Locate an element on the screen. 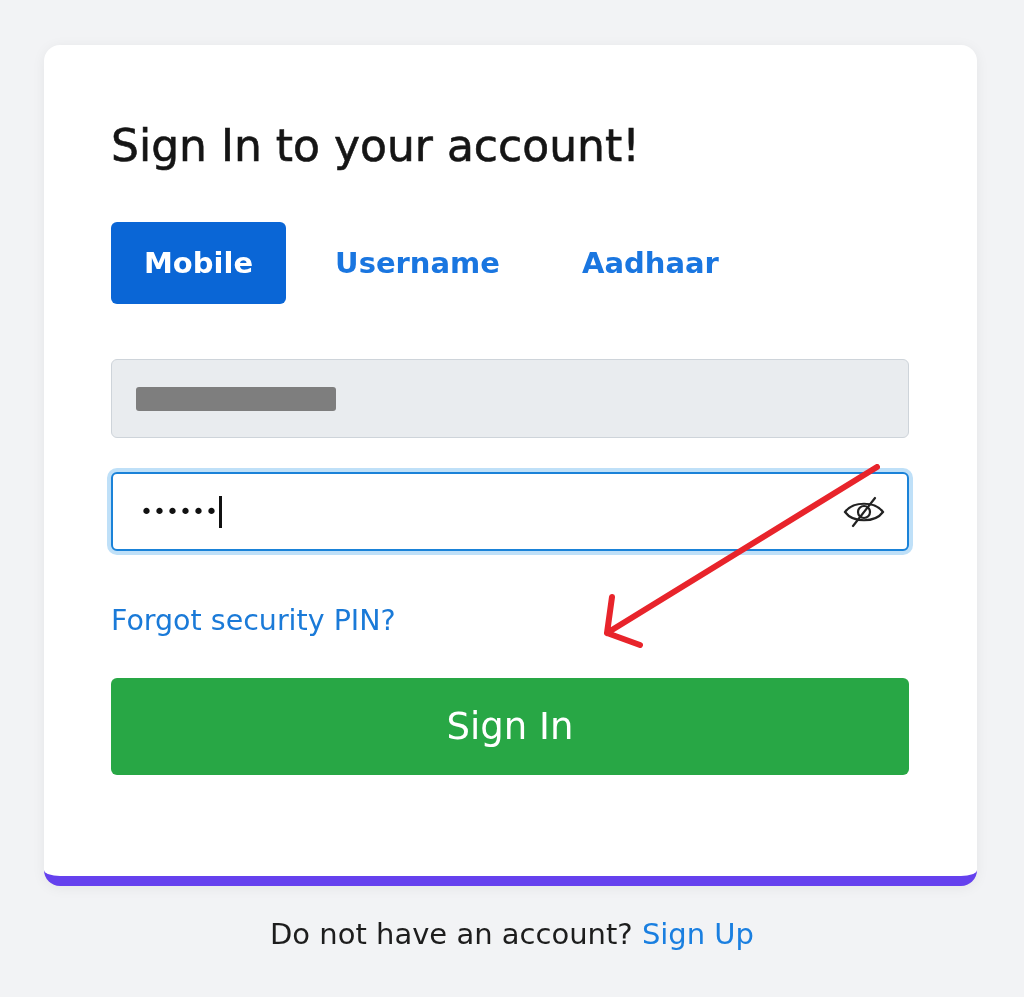 The image size is (1024, 997). sign-up-prompt: Do not have an account? Sign Up is located at coordinates (512, 934).